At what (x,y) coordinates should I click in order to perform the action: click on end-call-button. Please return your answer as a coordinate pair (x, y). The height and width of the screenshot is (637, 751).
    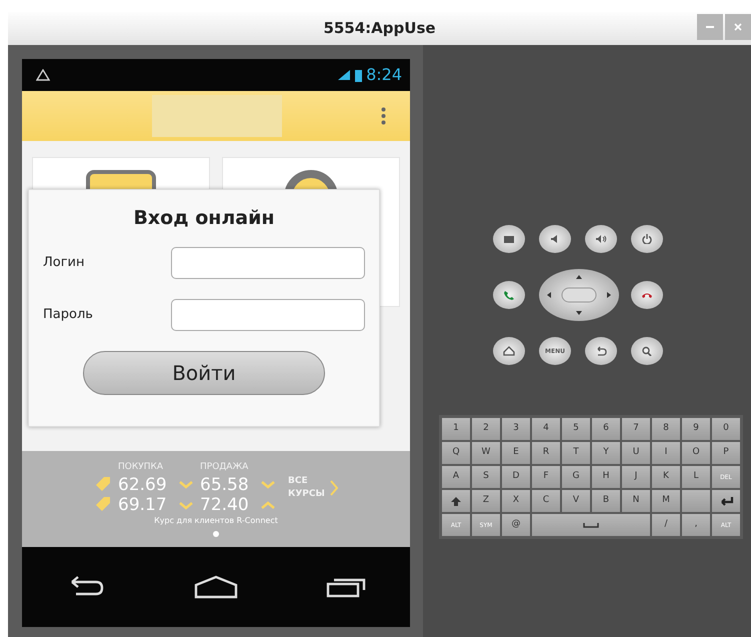
    Looking at the image, I should click on (647, 295).